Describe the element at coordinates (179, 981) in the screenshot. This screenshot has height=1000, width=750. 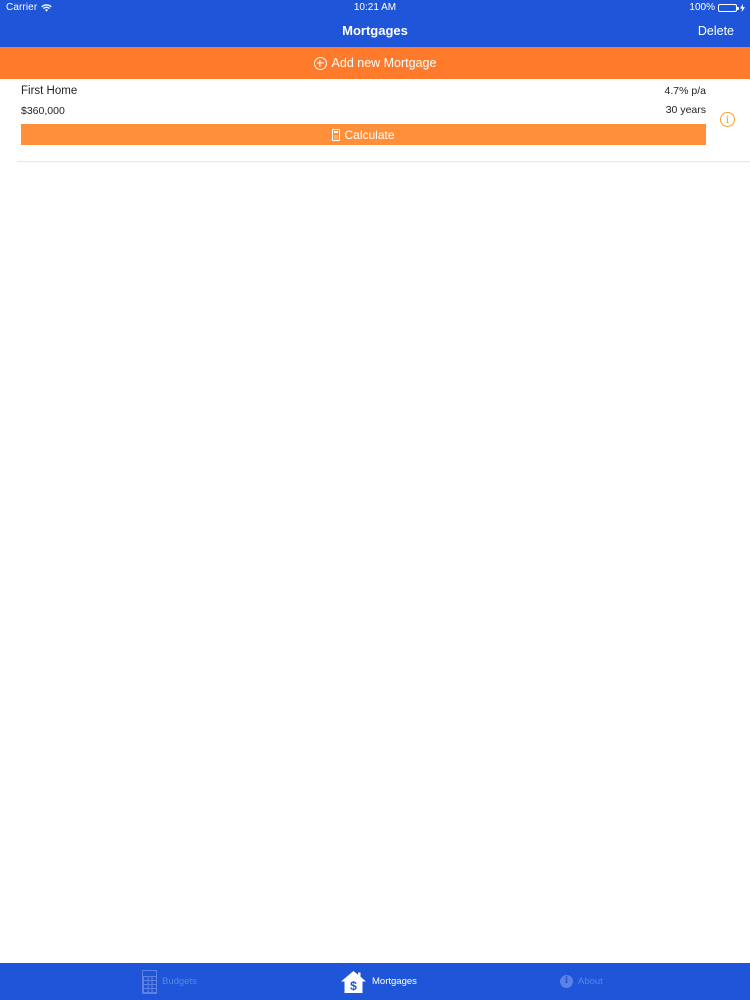
I see `tab-budgets-label: Budgets` at that location.